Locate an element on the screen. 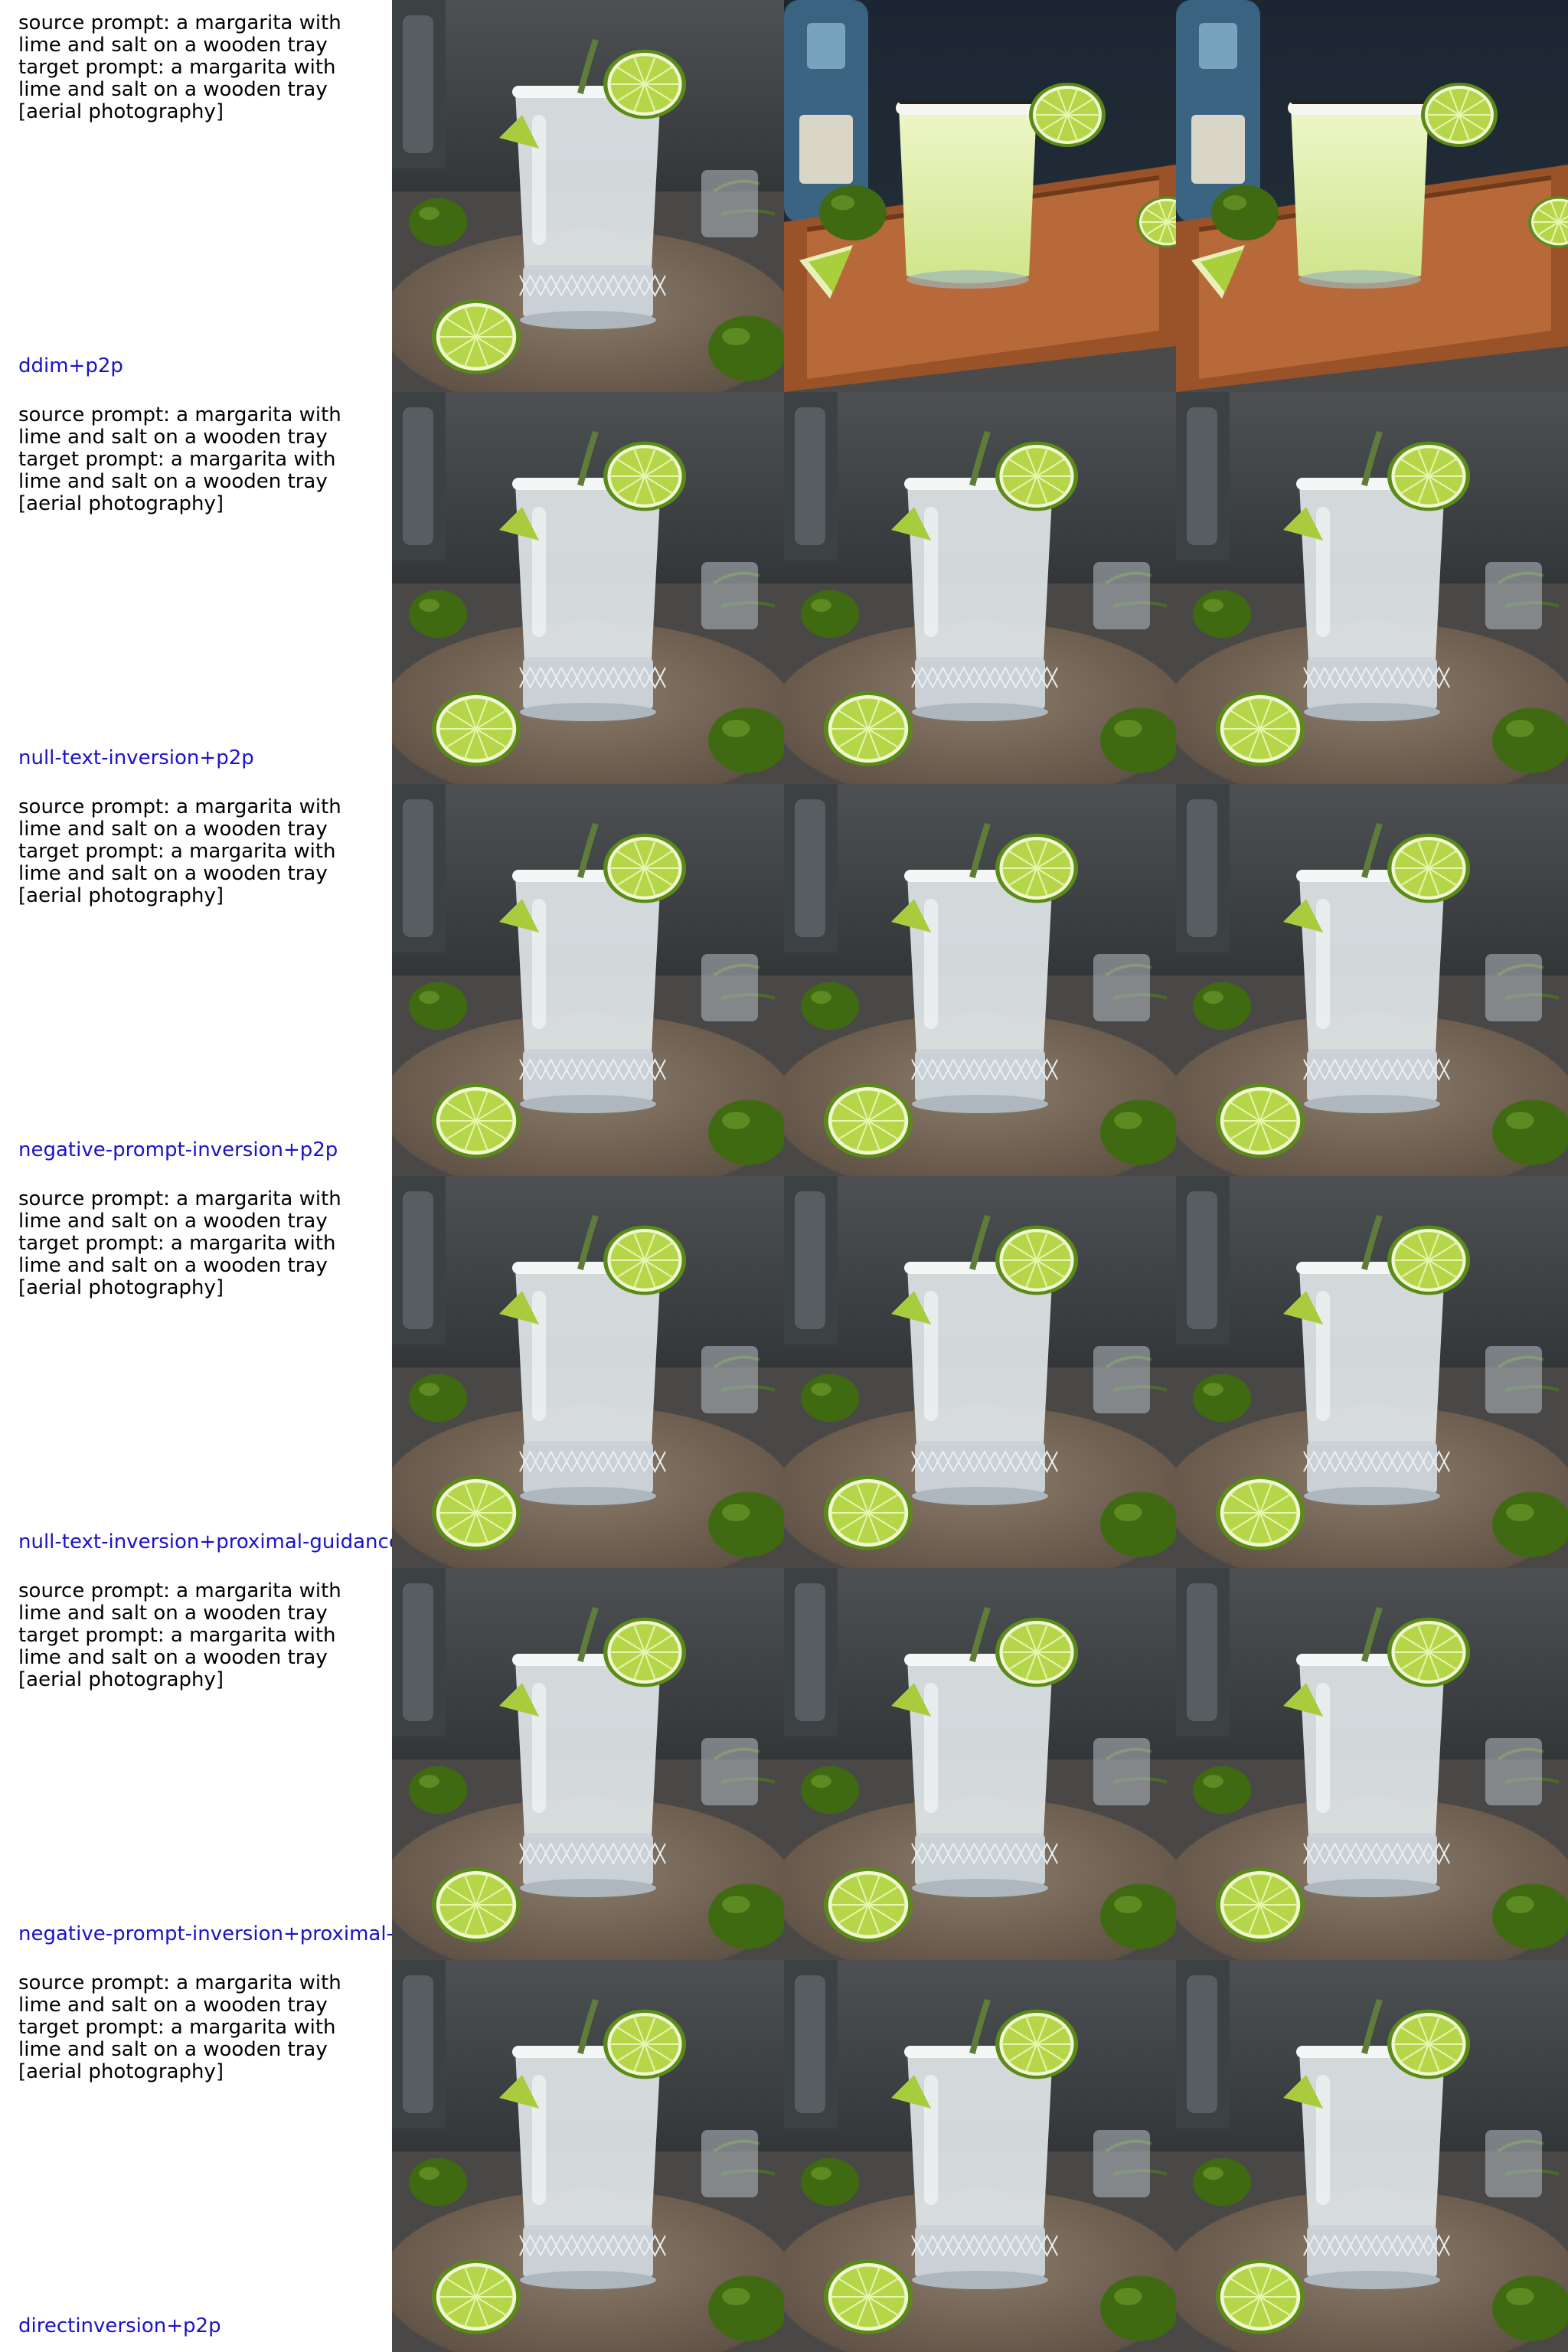 The image size is (1568, 2352). method-label: null-text-inversion+p2p is located at coordinates (136, 757).